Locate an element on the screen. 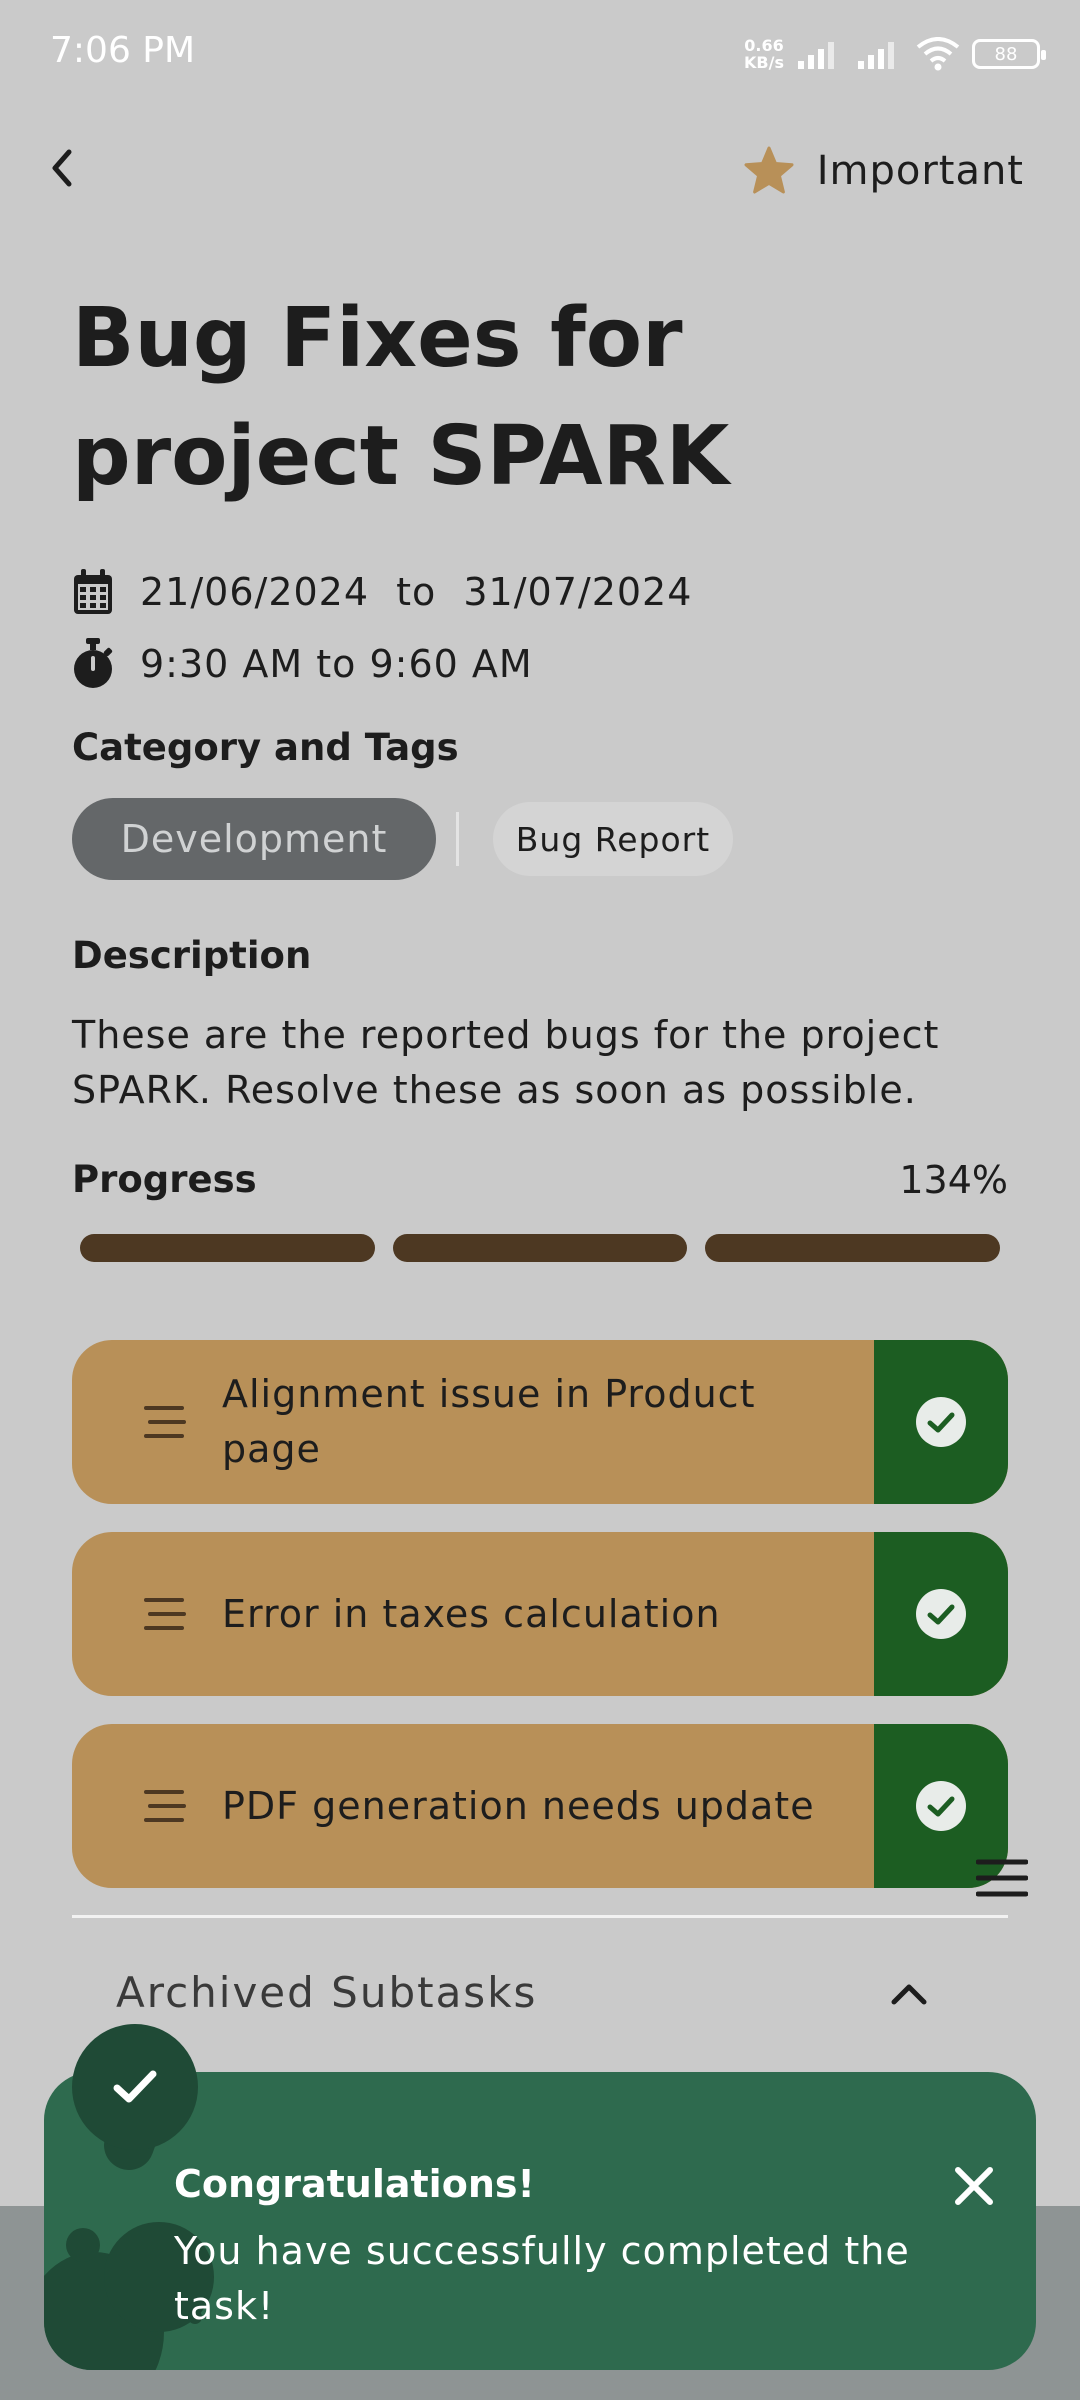  success-badge is located at coordinates (135, 2087).